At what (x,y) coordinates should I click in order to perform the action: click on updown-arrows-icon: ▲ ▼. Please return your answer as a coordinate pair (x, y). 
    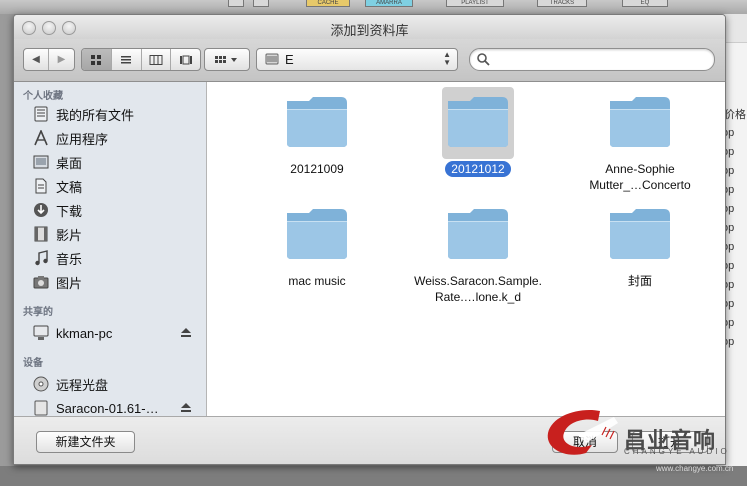
    Looking at the image, I should click on (447, 58).